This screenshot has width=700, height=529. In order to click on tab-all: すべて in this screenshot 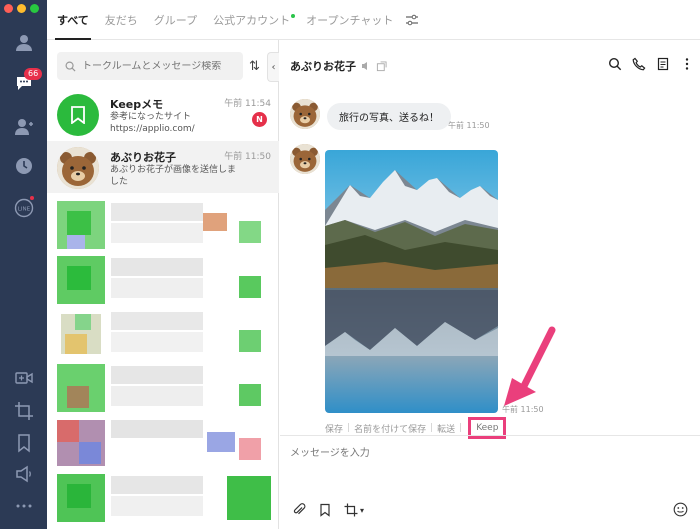, I will do `click(73, 20)`.